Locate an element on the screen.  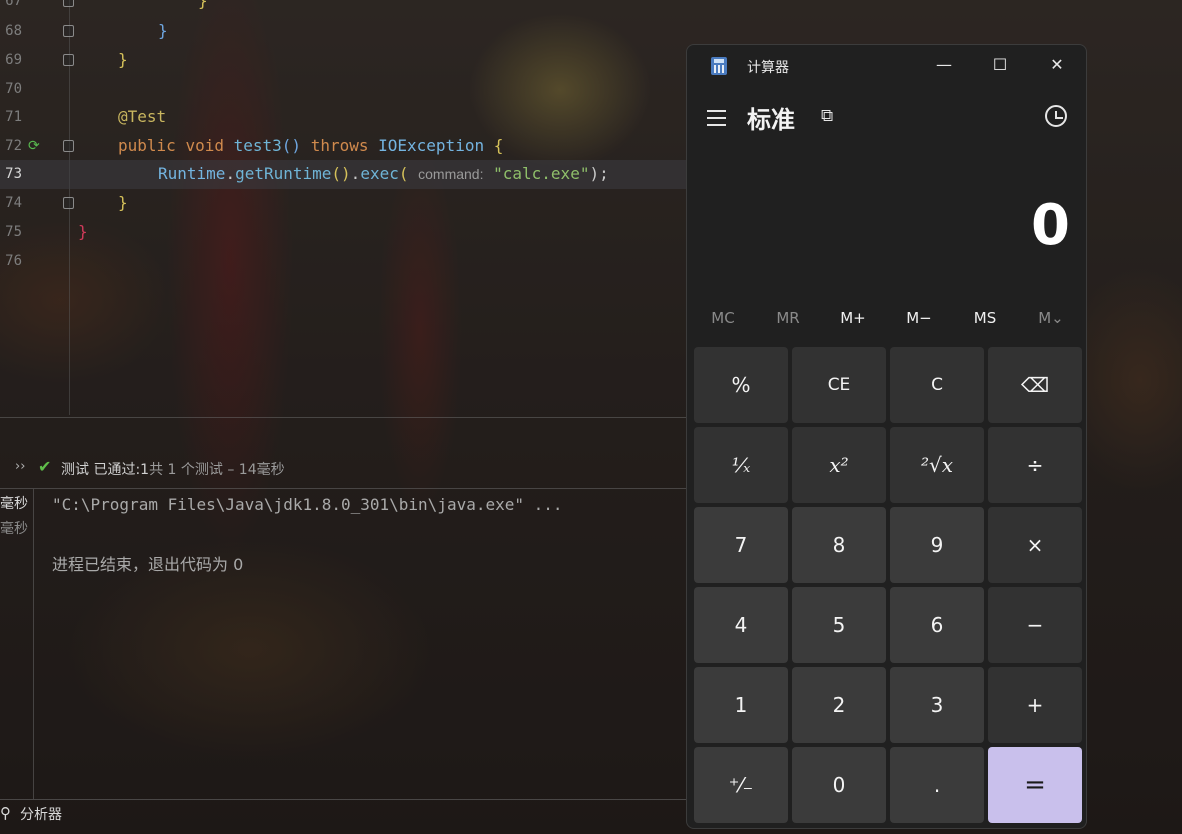
memory-recall-button: MR is located at coordinates (788, 318).